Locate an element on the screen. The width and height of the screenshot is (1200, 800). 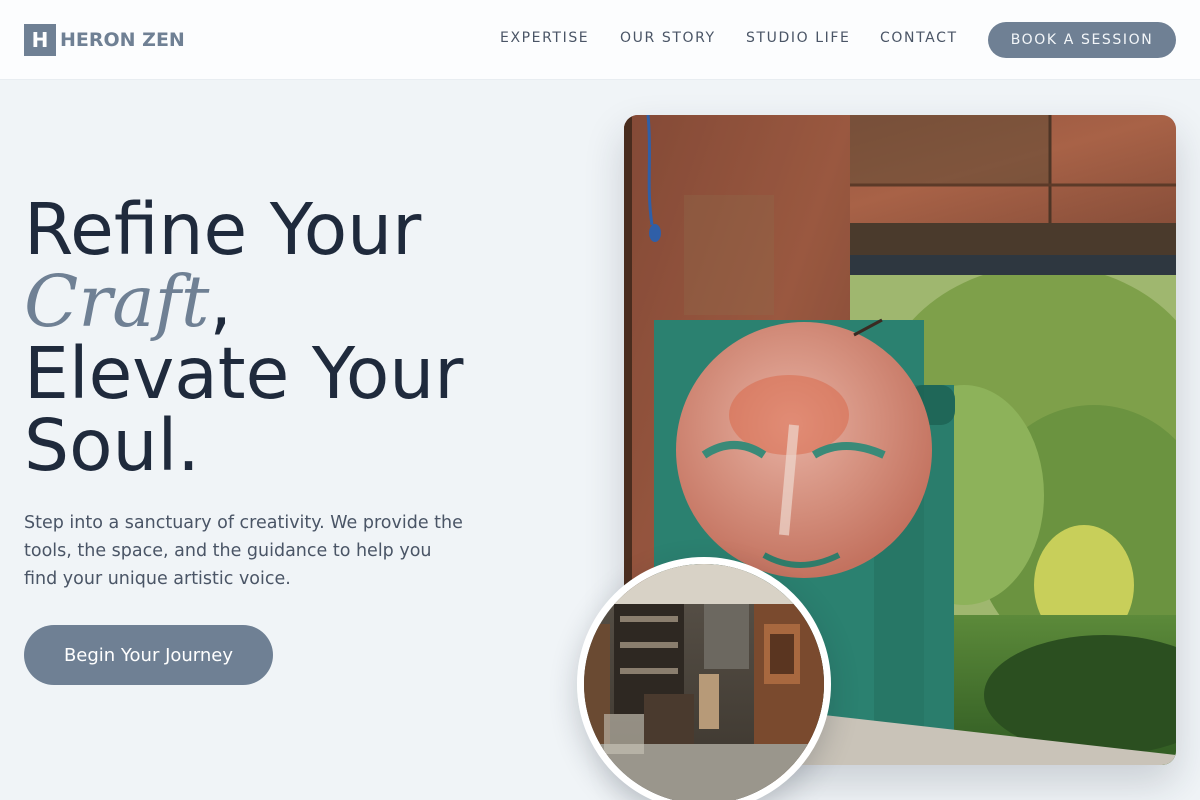
book-session-button: BOOK A SESSION is located at coordinates (1082, 40).